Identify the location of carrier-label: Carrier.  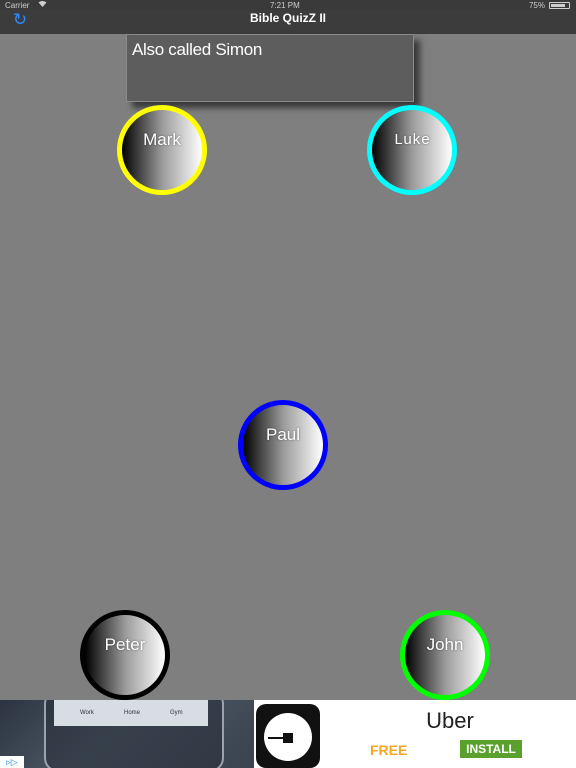
(17, 5).